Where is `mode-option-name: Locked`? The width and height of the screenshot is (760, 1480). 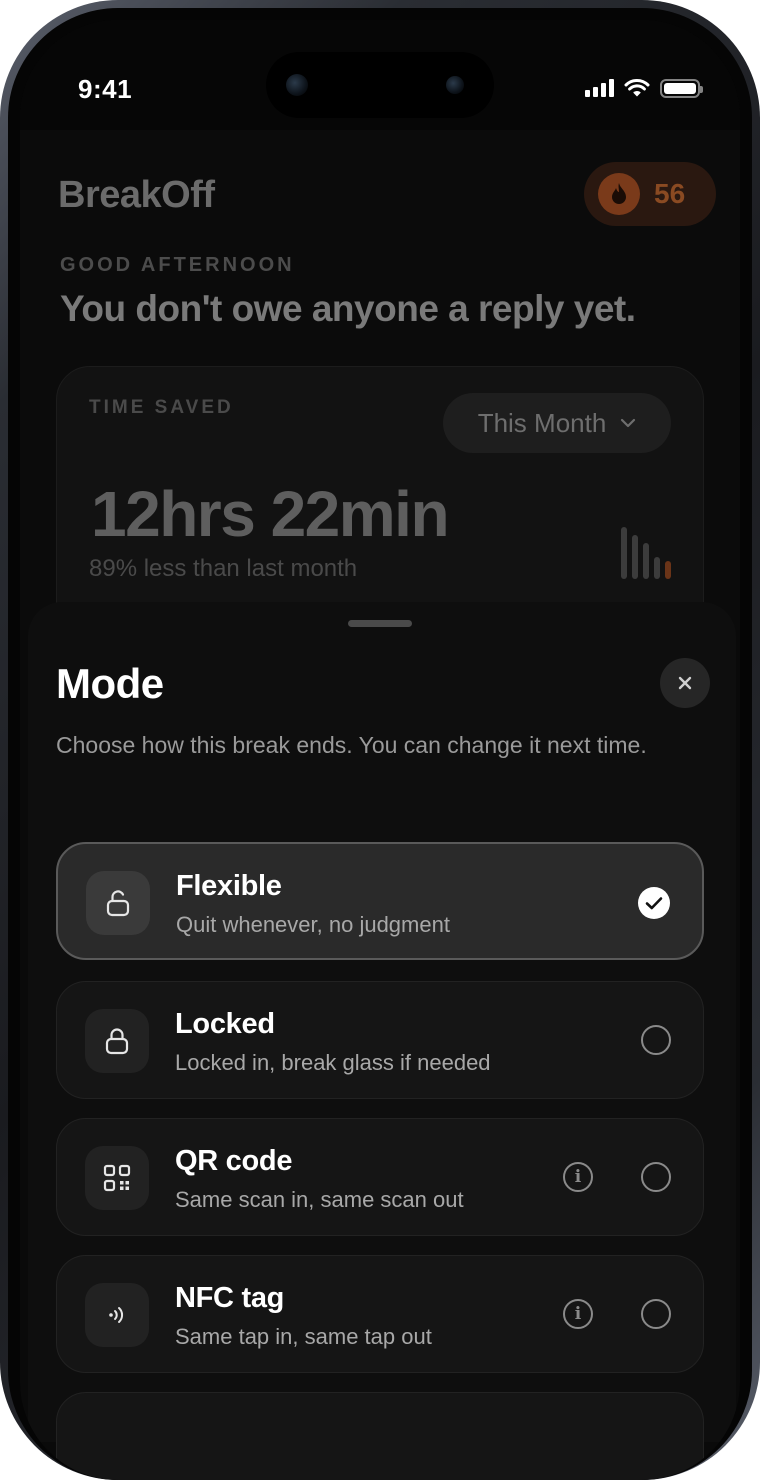 mode-option-name: Locked is located at coordinates (225, 1024).